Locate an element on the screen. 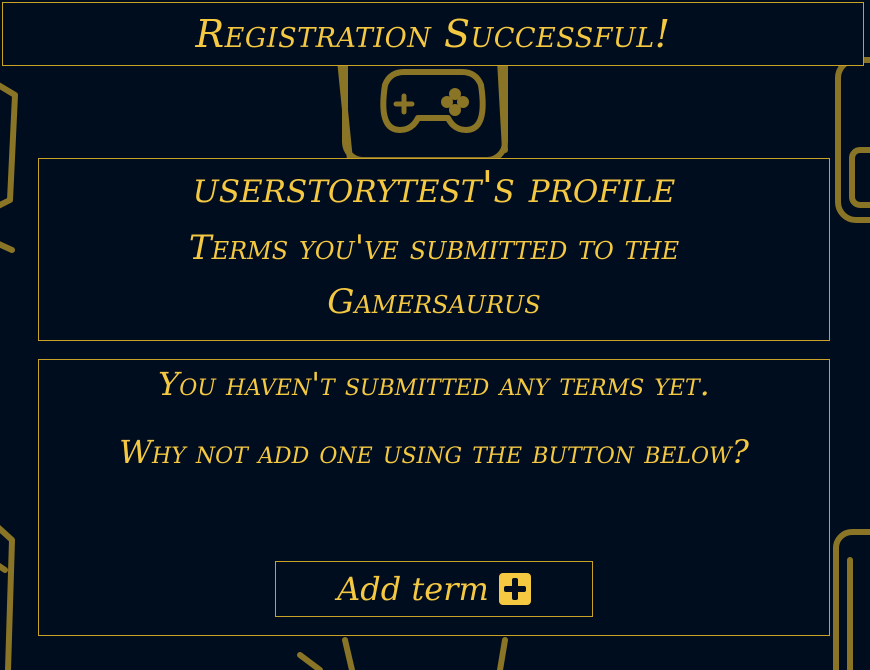 Image resolution: width=870 pixels, height=670 pixels. flash-message-text: Registration Successful! is located at coordinates (433, 34).